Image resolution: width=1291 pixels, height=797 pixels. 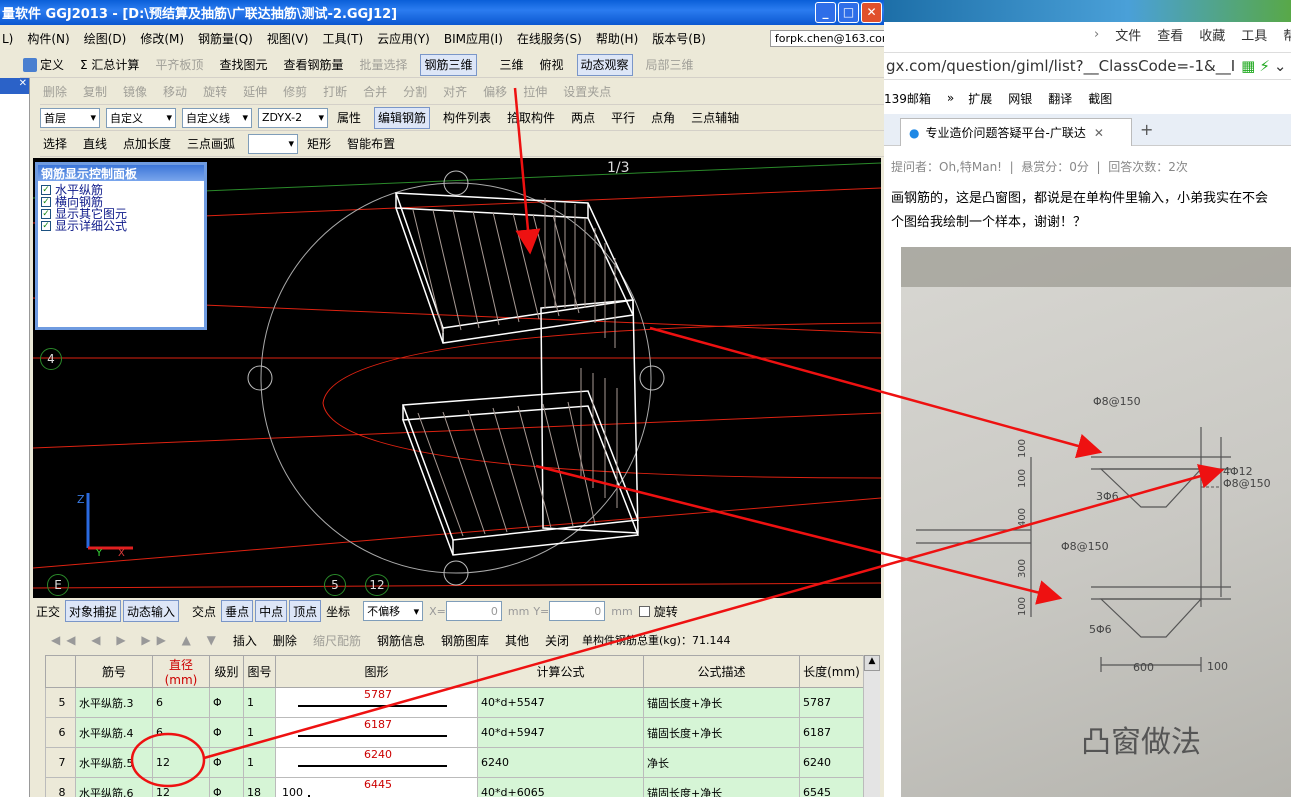 I want to click on close-icon: ✕, so click(x=14, y=86).